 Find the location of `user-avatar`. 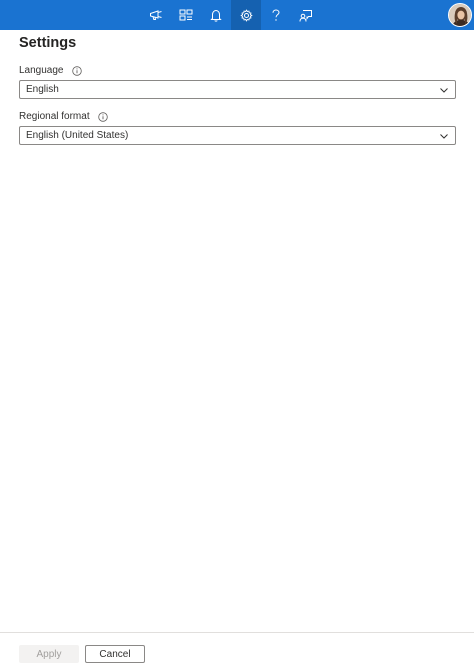

user-avatar is located at coordinates (460, 15).